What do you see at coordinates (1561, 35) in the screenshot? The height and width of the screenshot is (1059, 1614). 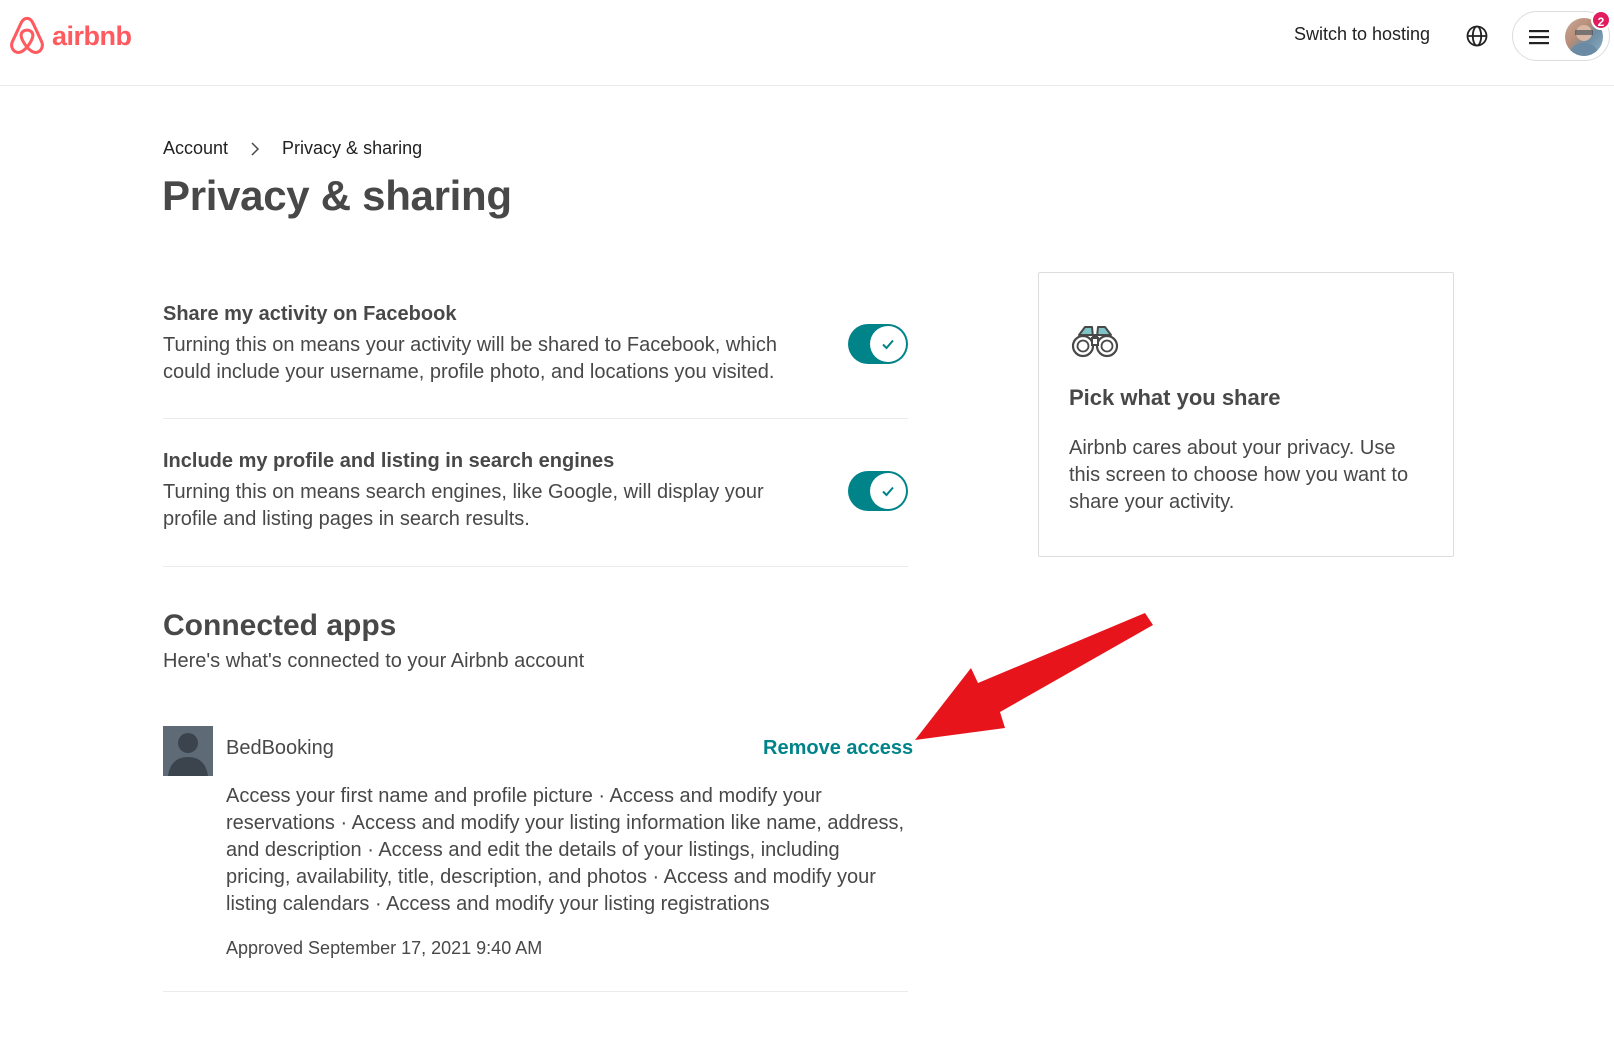 I see `user-menu-button: 2` at bounding box center [1561, 35].